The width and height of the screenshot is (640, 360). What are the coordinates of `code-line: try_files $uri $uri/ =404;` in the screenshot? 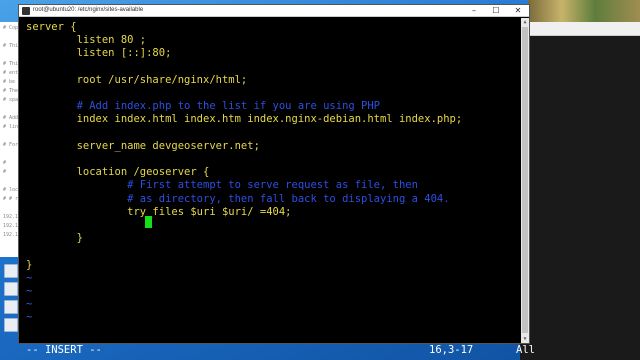 It's located at (159, 211).